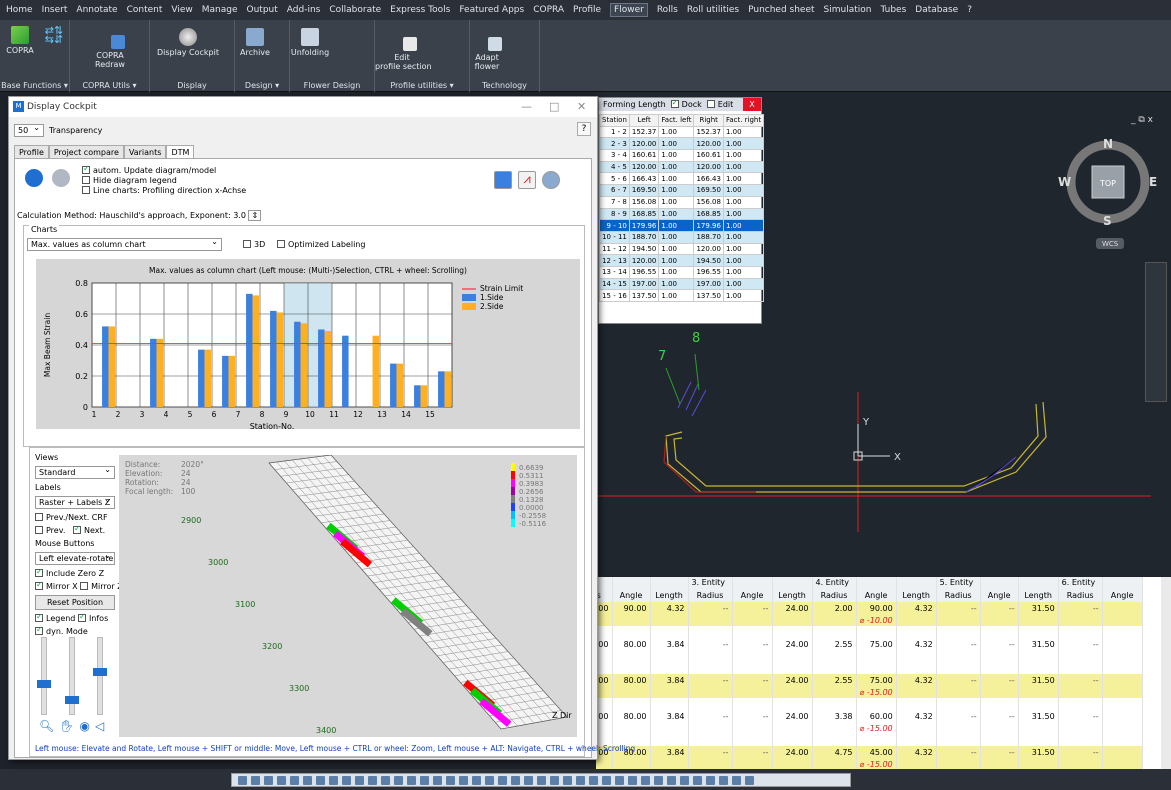 This screenshot has width=1171, height=790. Describe the element at coordinates (708, 179) in the screenshot. I see `forming-cell: 166.43` at that location.